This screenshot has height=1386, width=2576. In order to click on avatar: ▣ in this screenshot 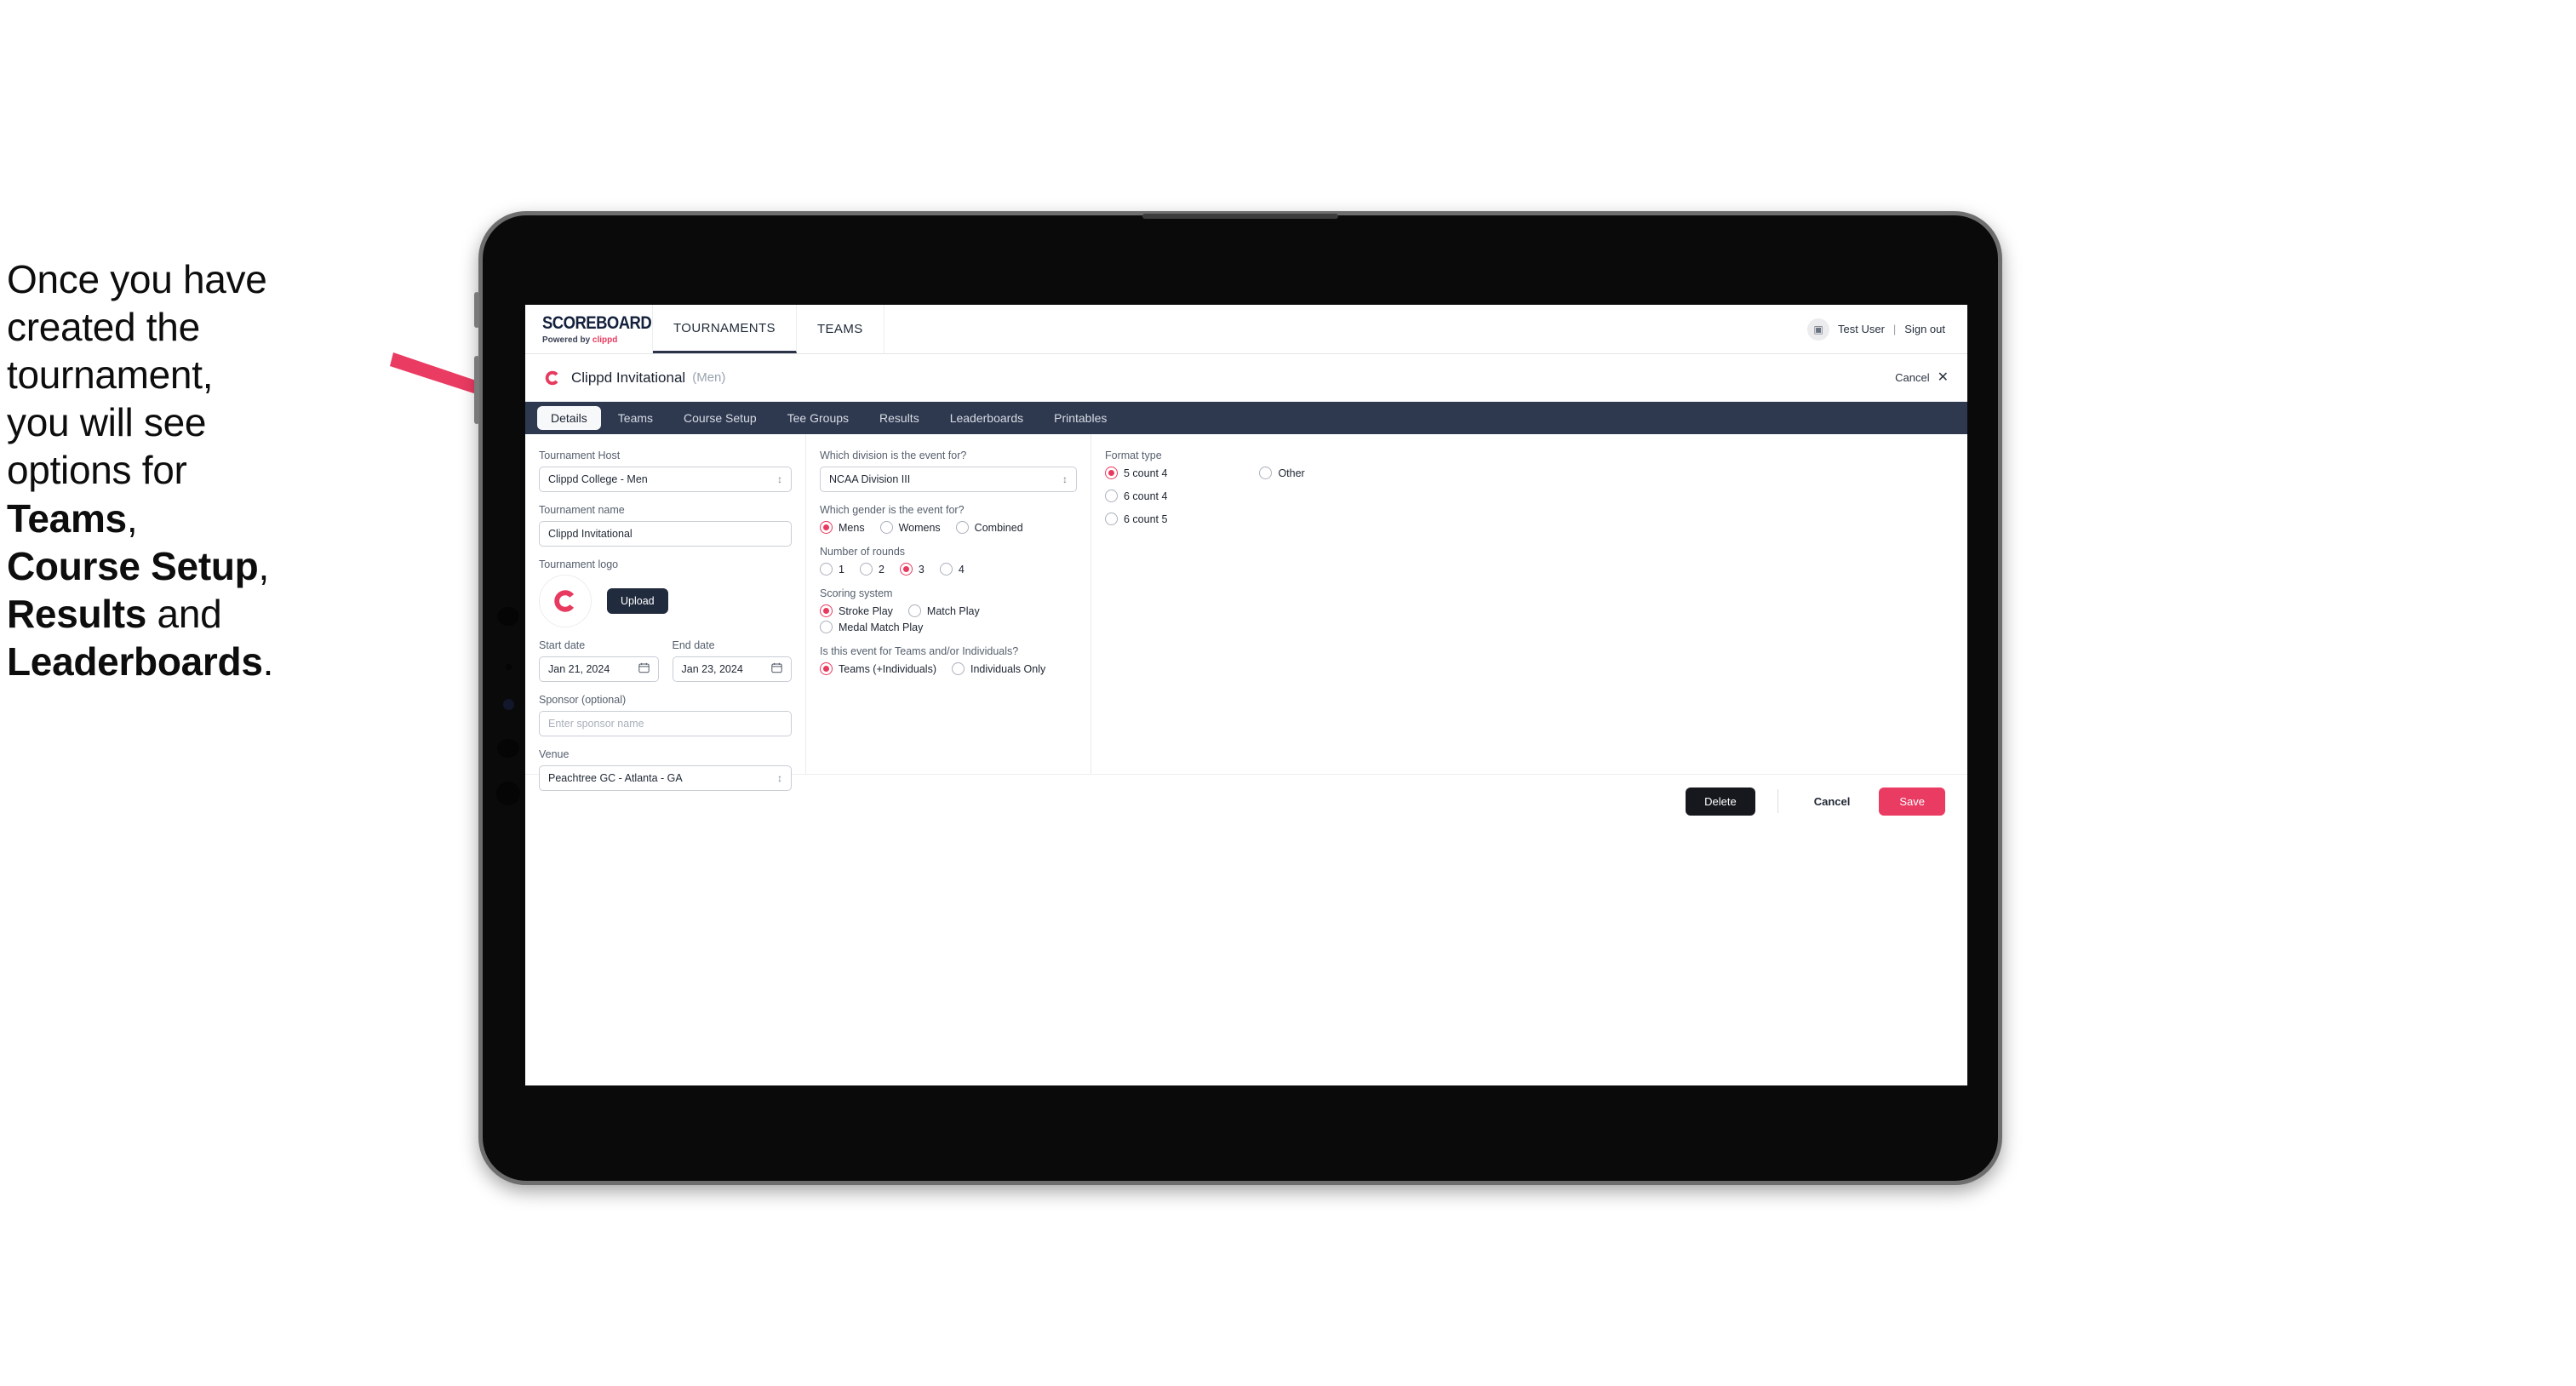, I will do `click(1818, 329)`.